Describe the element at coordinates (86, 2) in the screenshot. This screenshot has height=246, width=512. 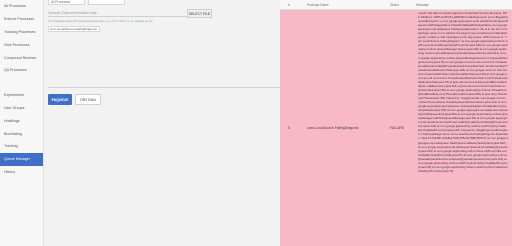
I see `top-fields: All Processes` at that location.